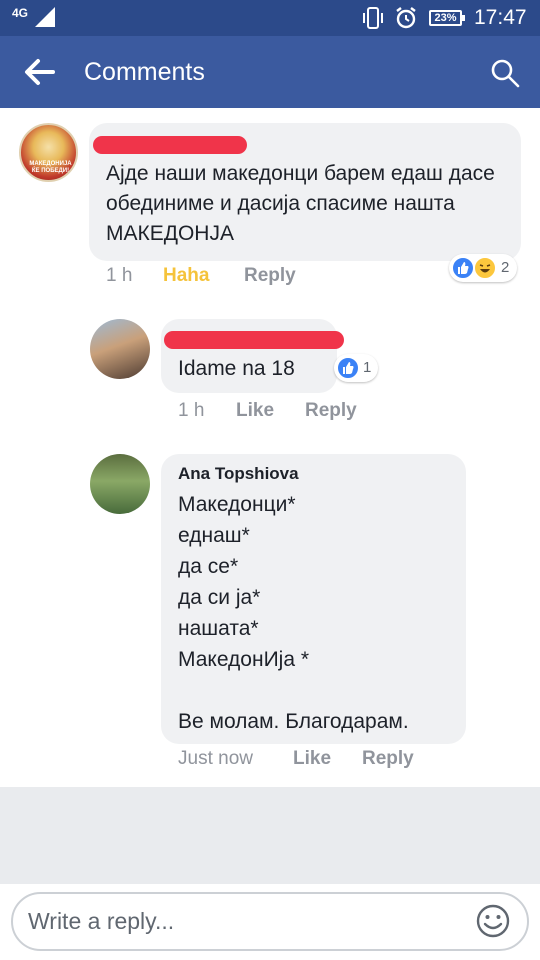 The height and width of the screenshot is (960, 540). I want to click on haha-reaction-button: Haha, so click(186, 276).